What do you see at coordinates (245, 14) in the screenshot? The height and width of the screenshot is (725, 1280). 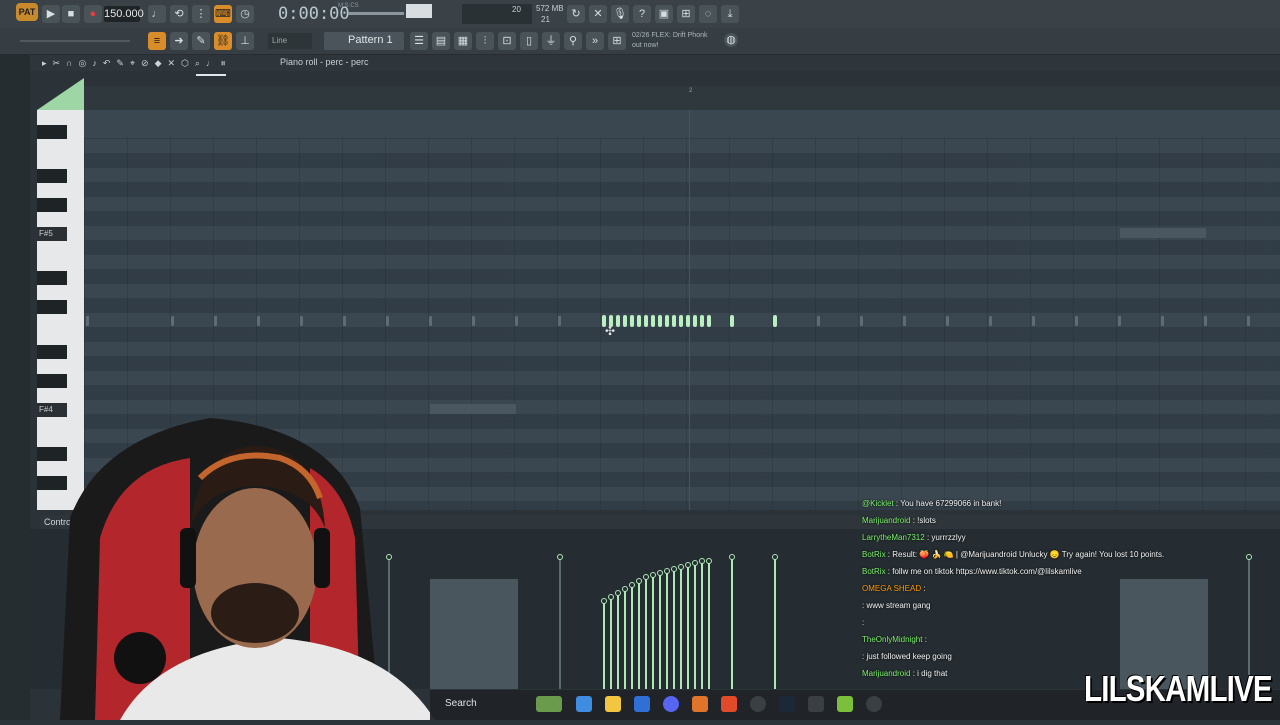 I see `countdown-icon: ◷` at bounding box center [245, 14].